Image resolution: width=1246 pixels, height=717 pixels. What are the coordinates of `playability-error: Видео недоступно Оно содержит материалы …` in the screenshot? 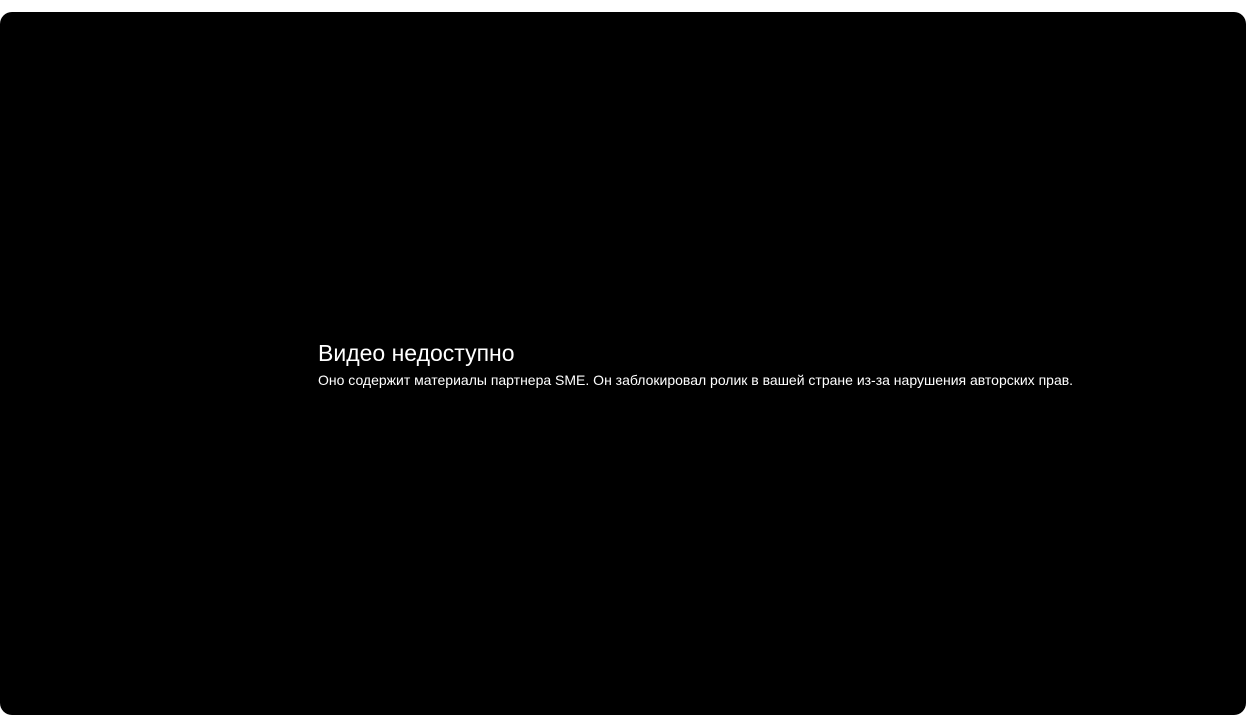 It's located at (768, 364).